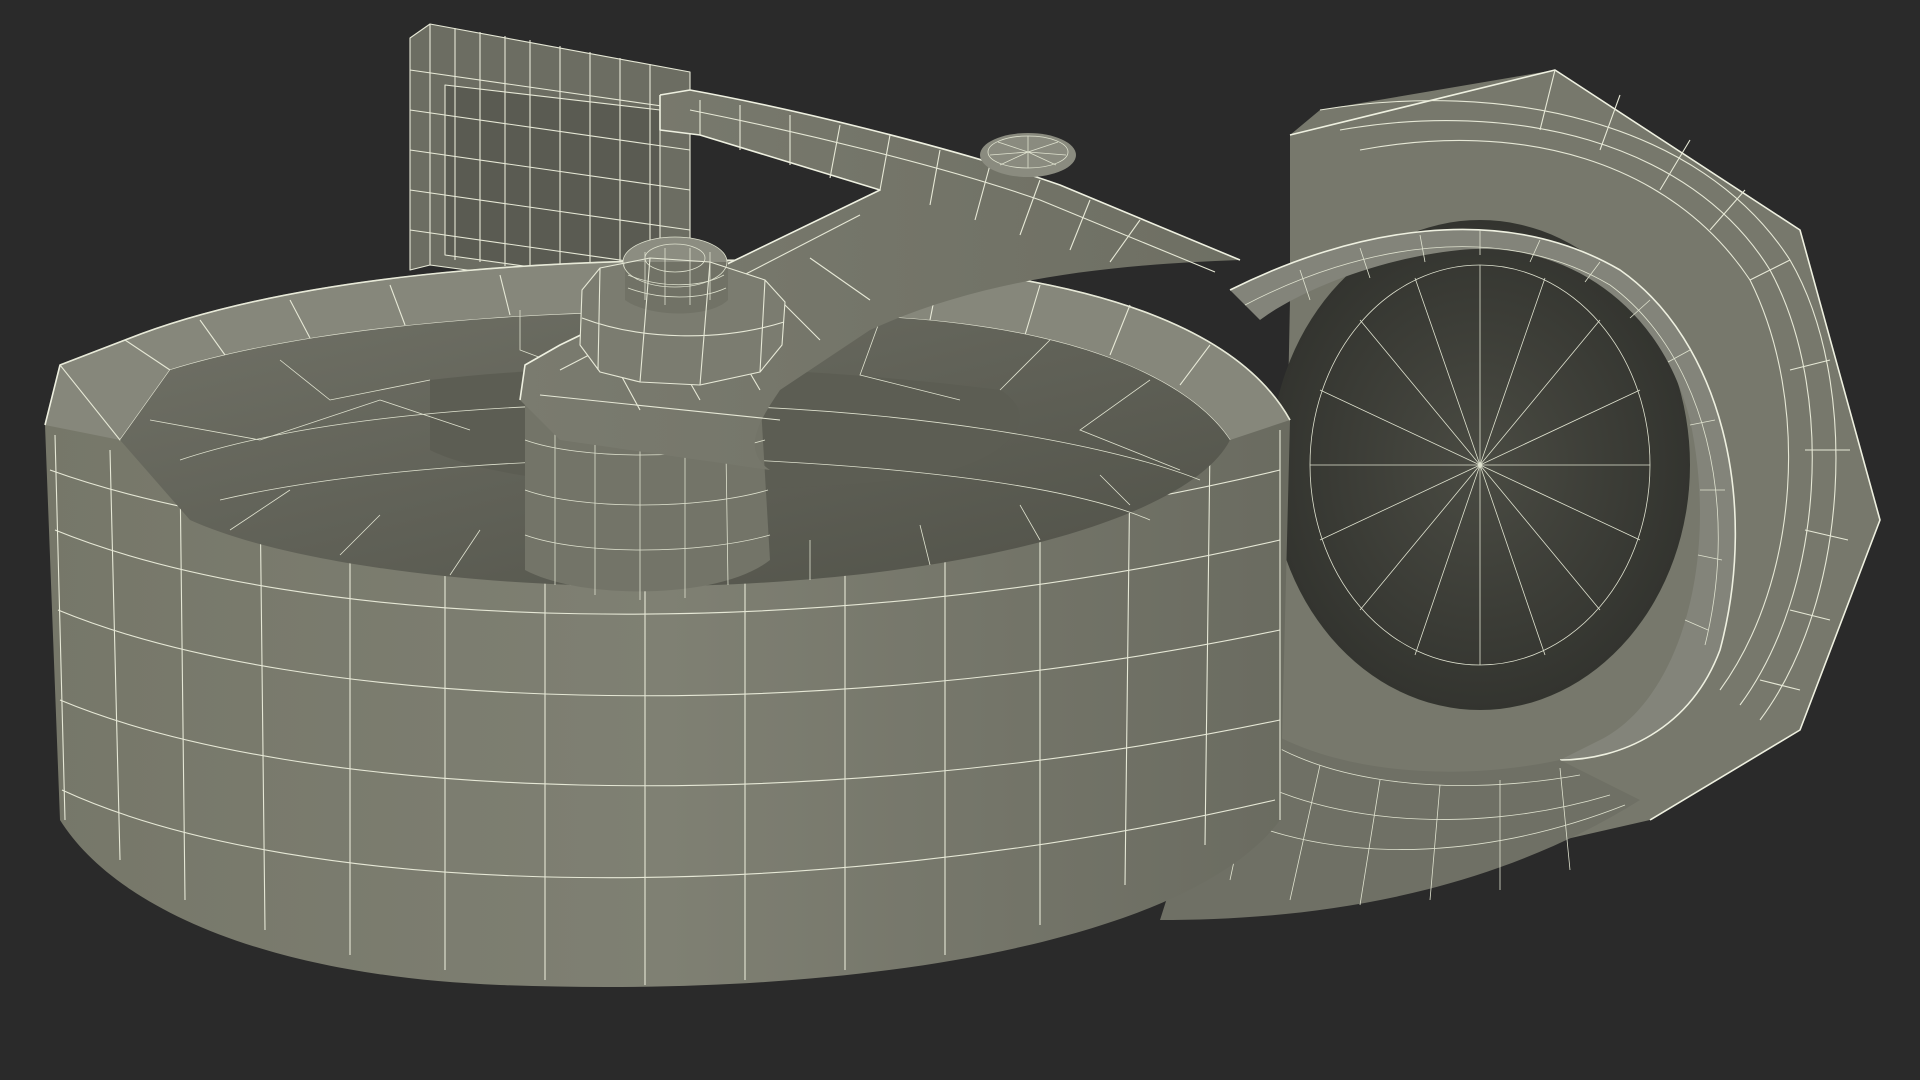  I want to click on rivet, so click(1028, 155).